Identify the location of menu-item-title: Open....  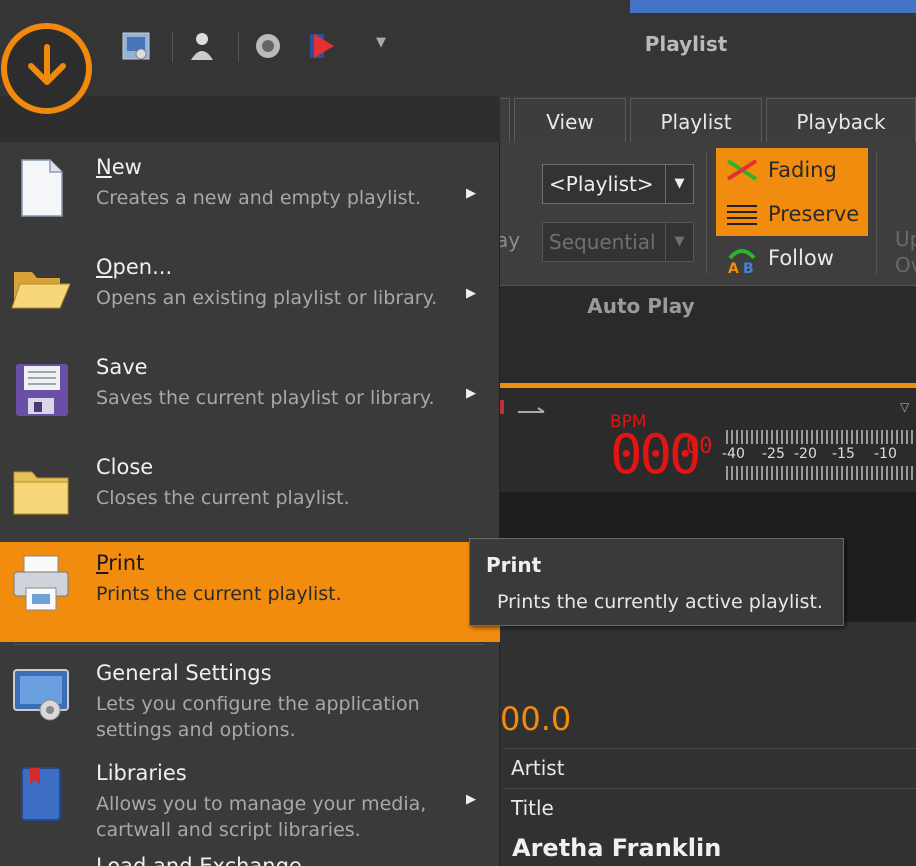
(134, 267).